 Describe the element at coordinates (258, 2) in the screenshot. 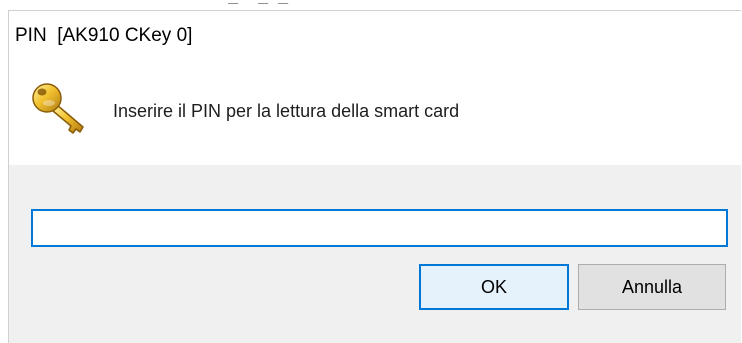

I see `background-text-fragment: ▁▂▁▁▂▁▂▁▁▁` at that location.